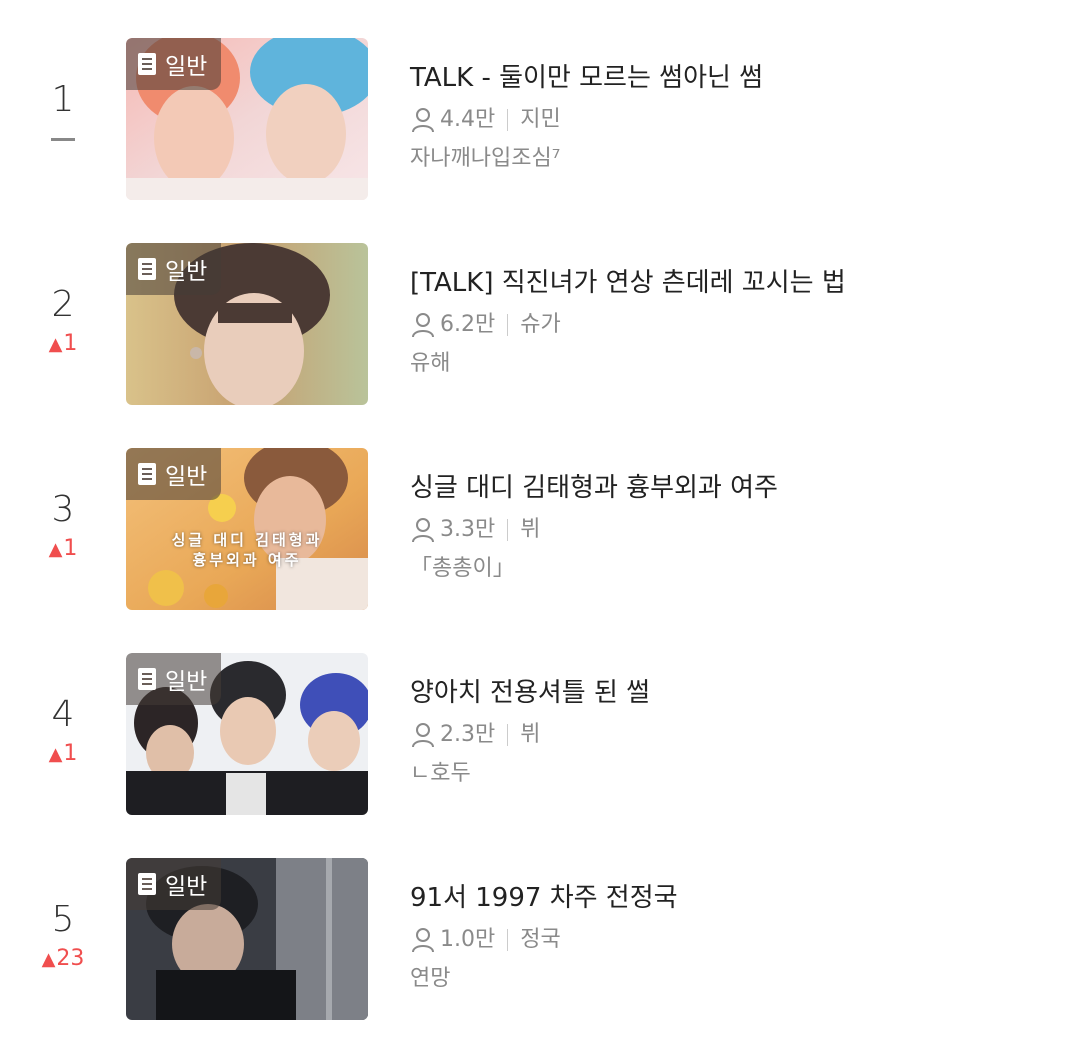 The height and width of the screenshot is (1040, 1080). I want to click on item-title: 양아치 전용셔틀 된 썰, so click(730, 693).